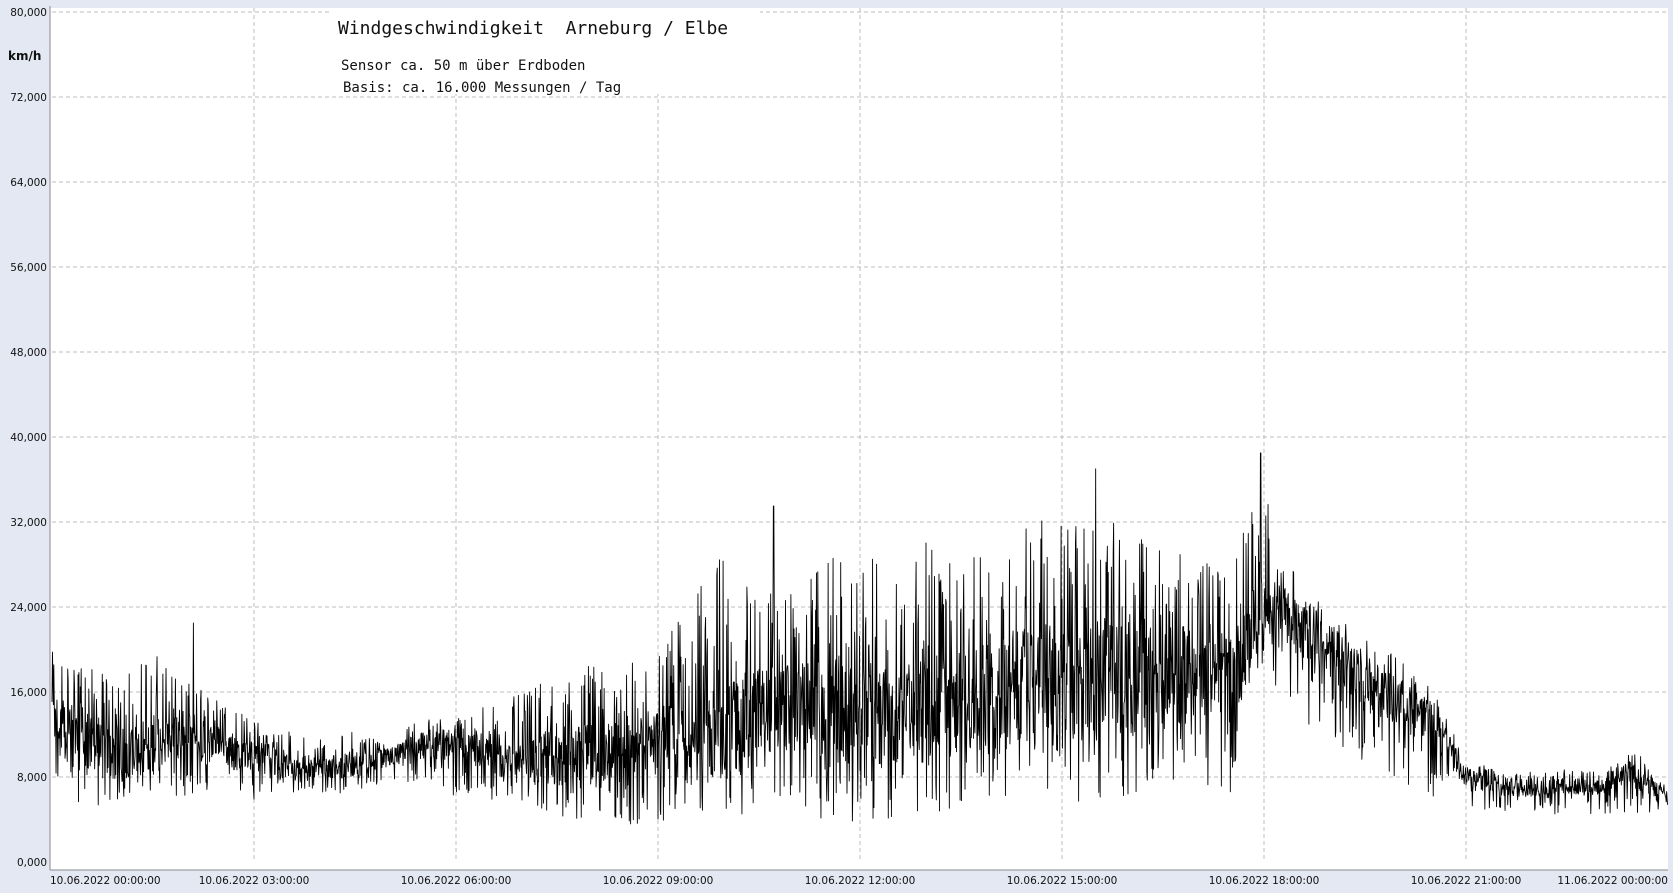 This screenshot has height=893, width=1673. Describe the element at coordinates (28, 693) in the screenshot. I see `y-tick-label: 16,000` at that location.